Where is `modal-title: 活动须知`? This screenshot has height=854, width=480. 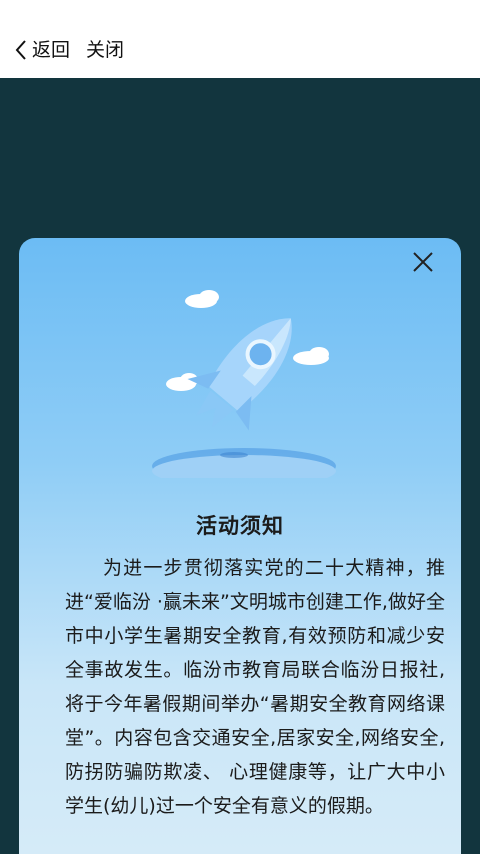
modal-title: 活动须知 is located at coordinates (240, 526).